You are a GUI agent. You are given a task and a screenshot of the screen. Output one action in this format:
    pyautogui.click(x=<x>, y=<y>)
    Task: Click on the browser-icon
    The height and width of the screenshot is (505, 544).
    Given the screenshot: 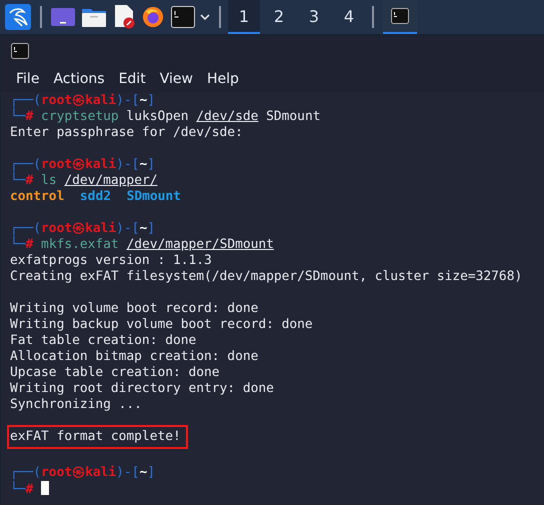 What is the action you would take?
    pyautogui.click(x=153, y=17)
    